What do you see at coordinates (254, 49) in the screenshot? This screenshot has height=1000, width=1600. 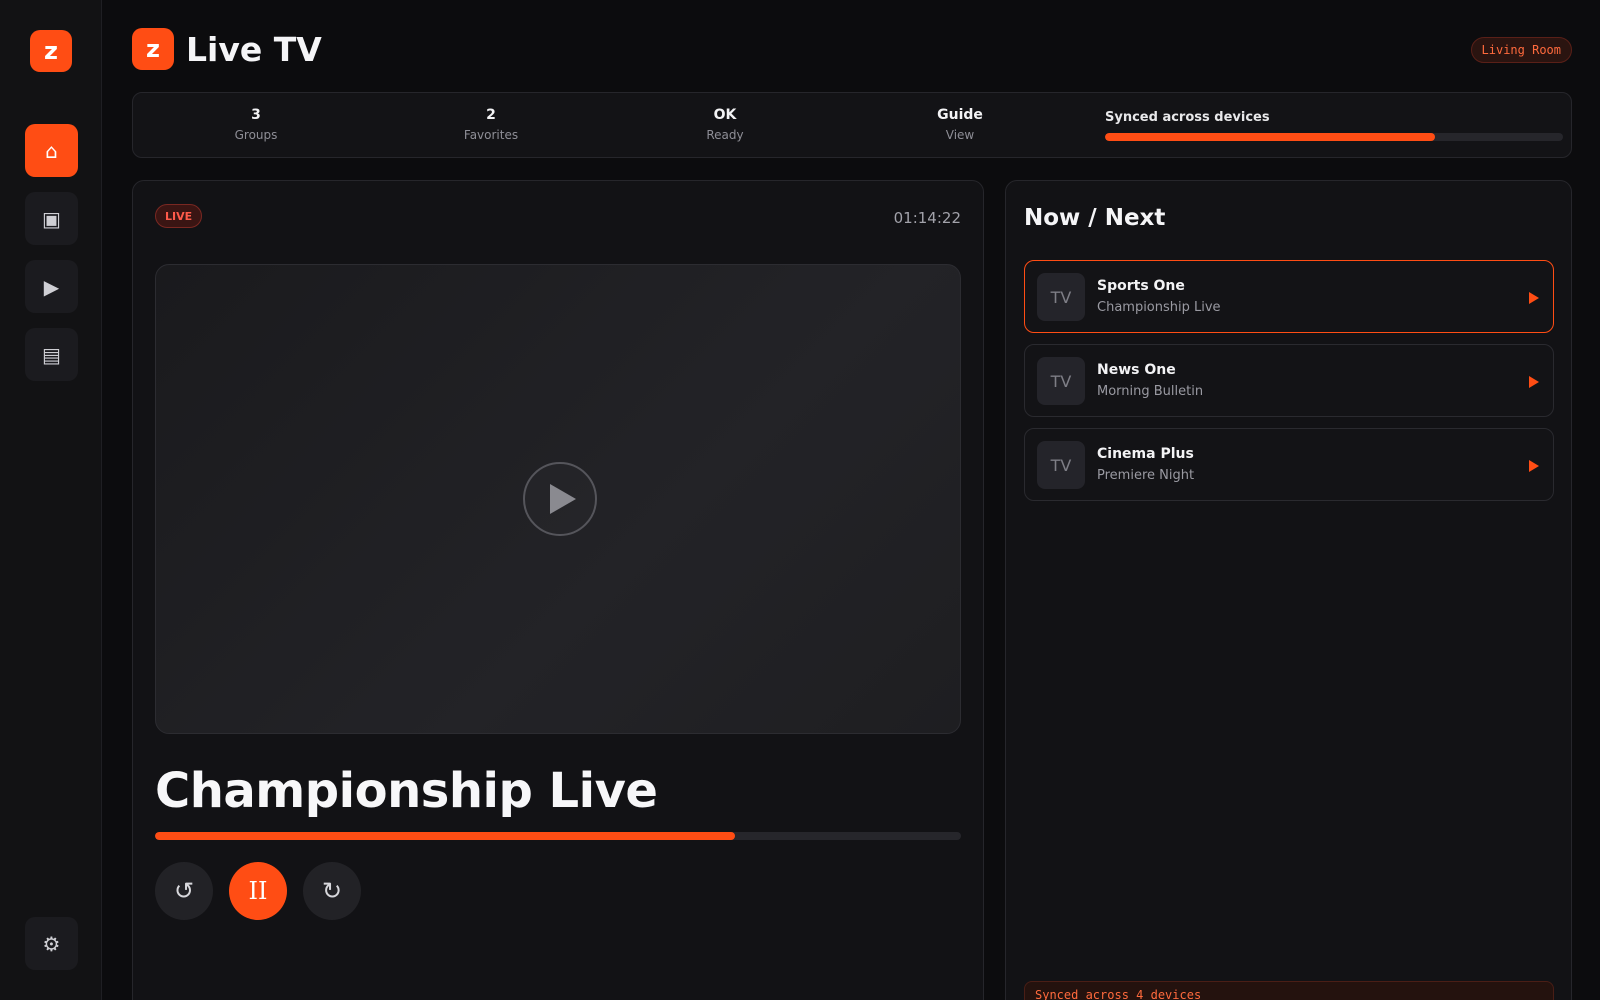 I see `page-title: Live TV` at bounding box center [254, 49].